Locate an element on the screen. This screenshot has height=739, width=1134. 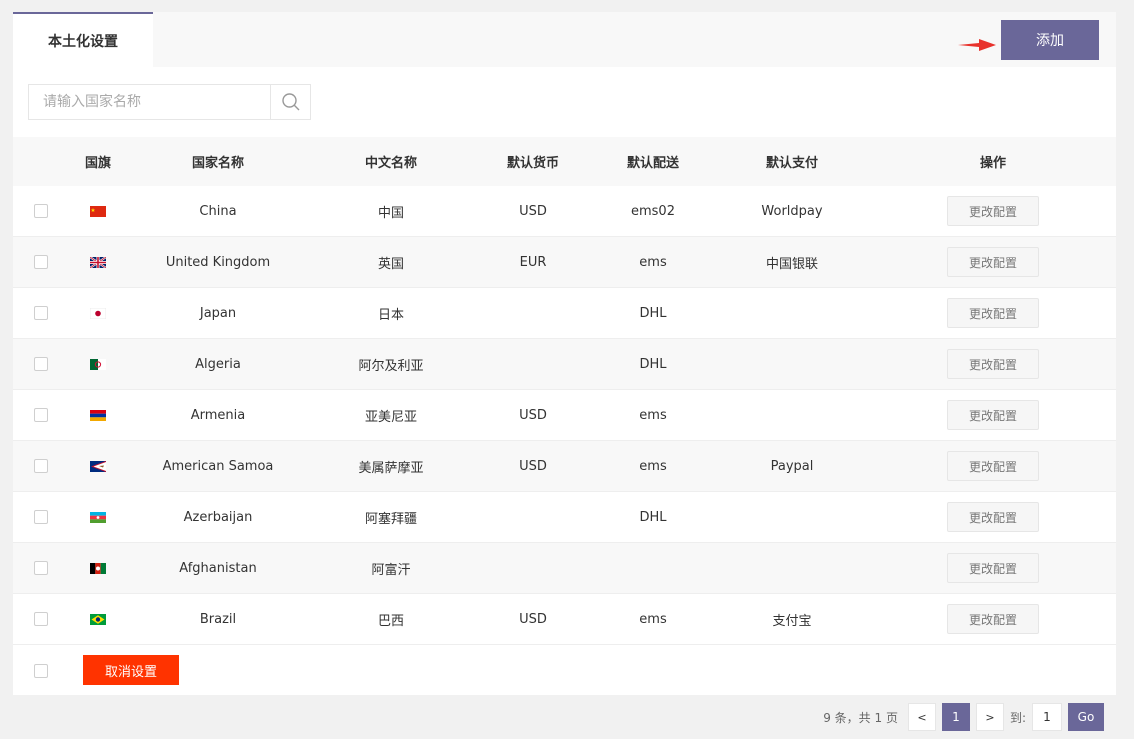
header-chinese-name: 中文名称 is located at coordinates (390, 163).